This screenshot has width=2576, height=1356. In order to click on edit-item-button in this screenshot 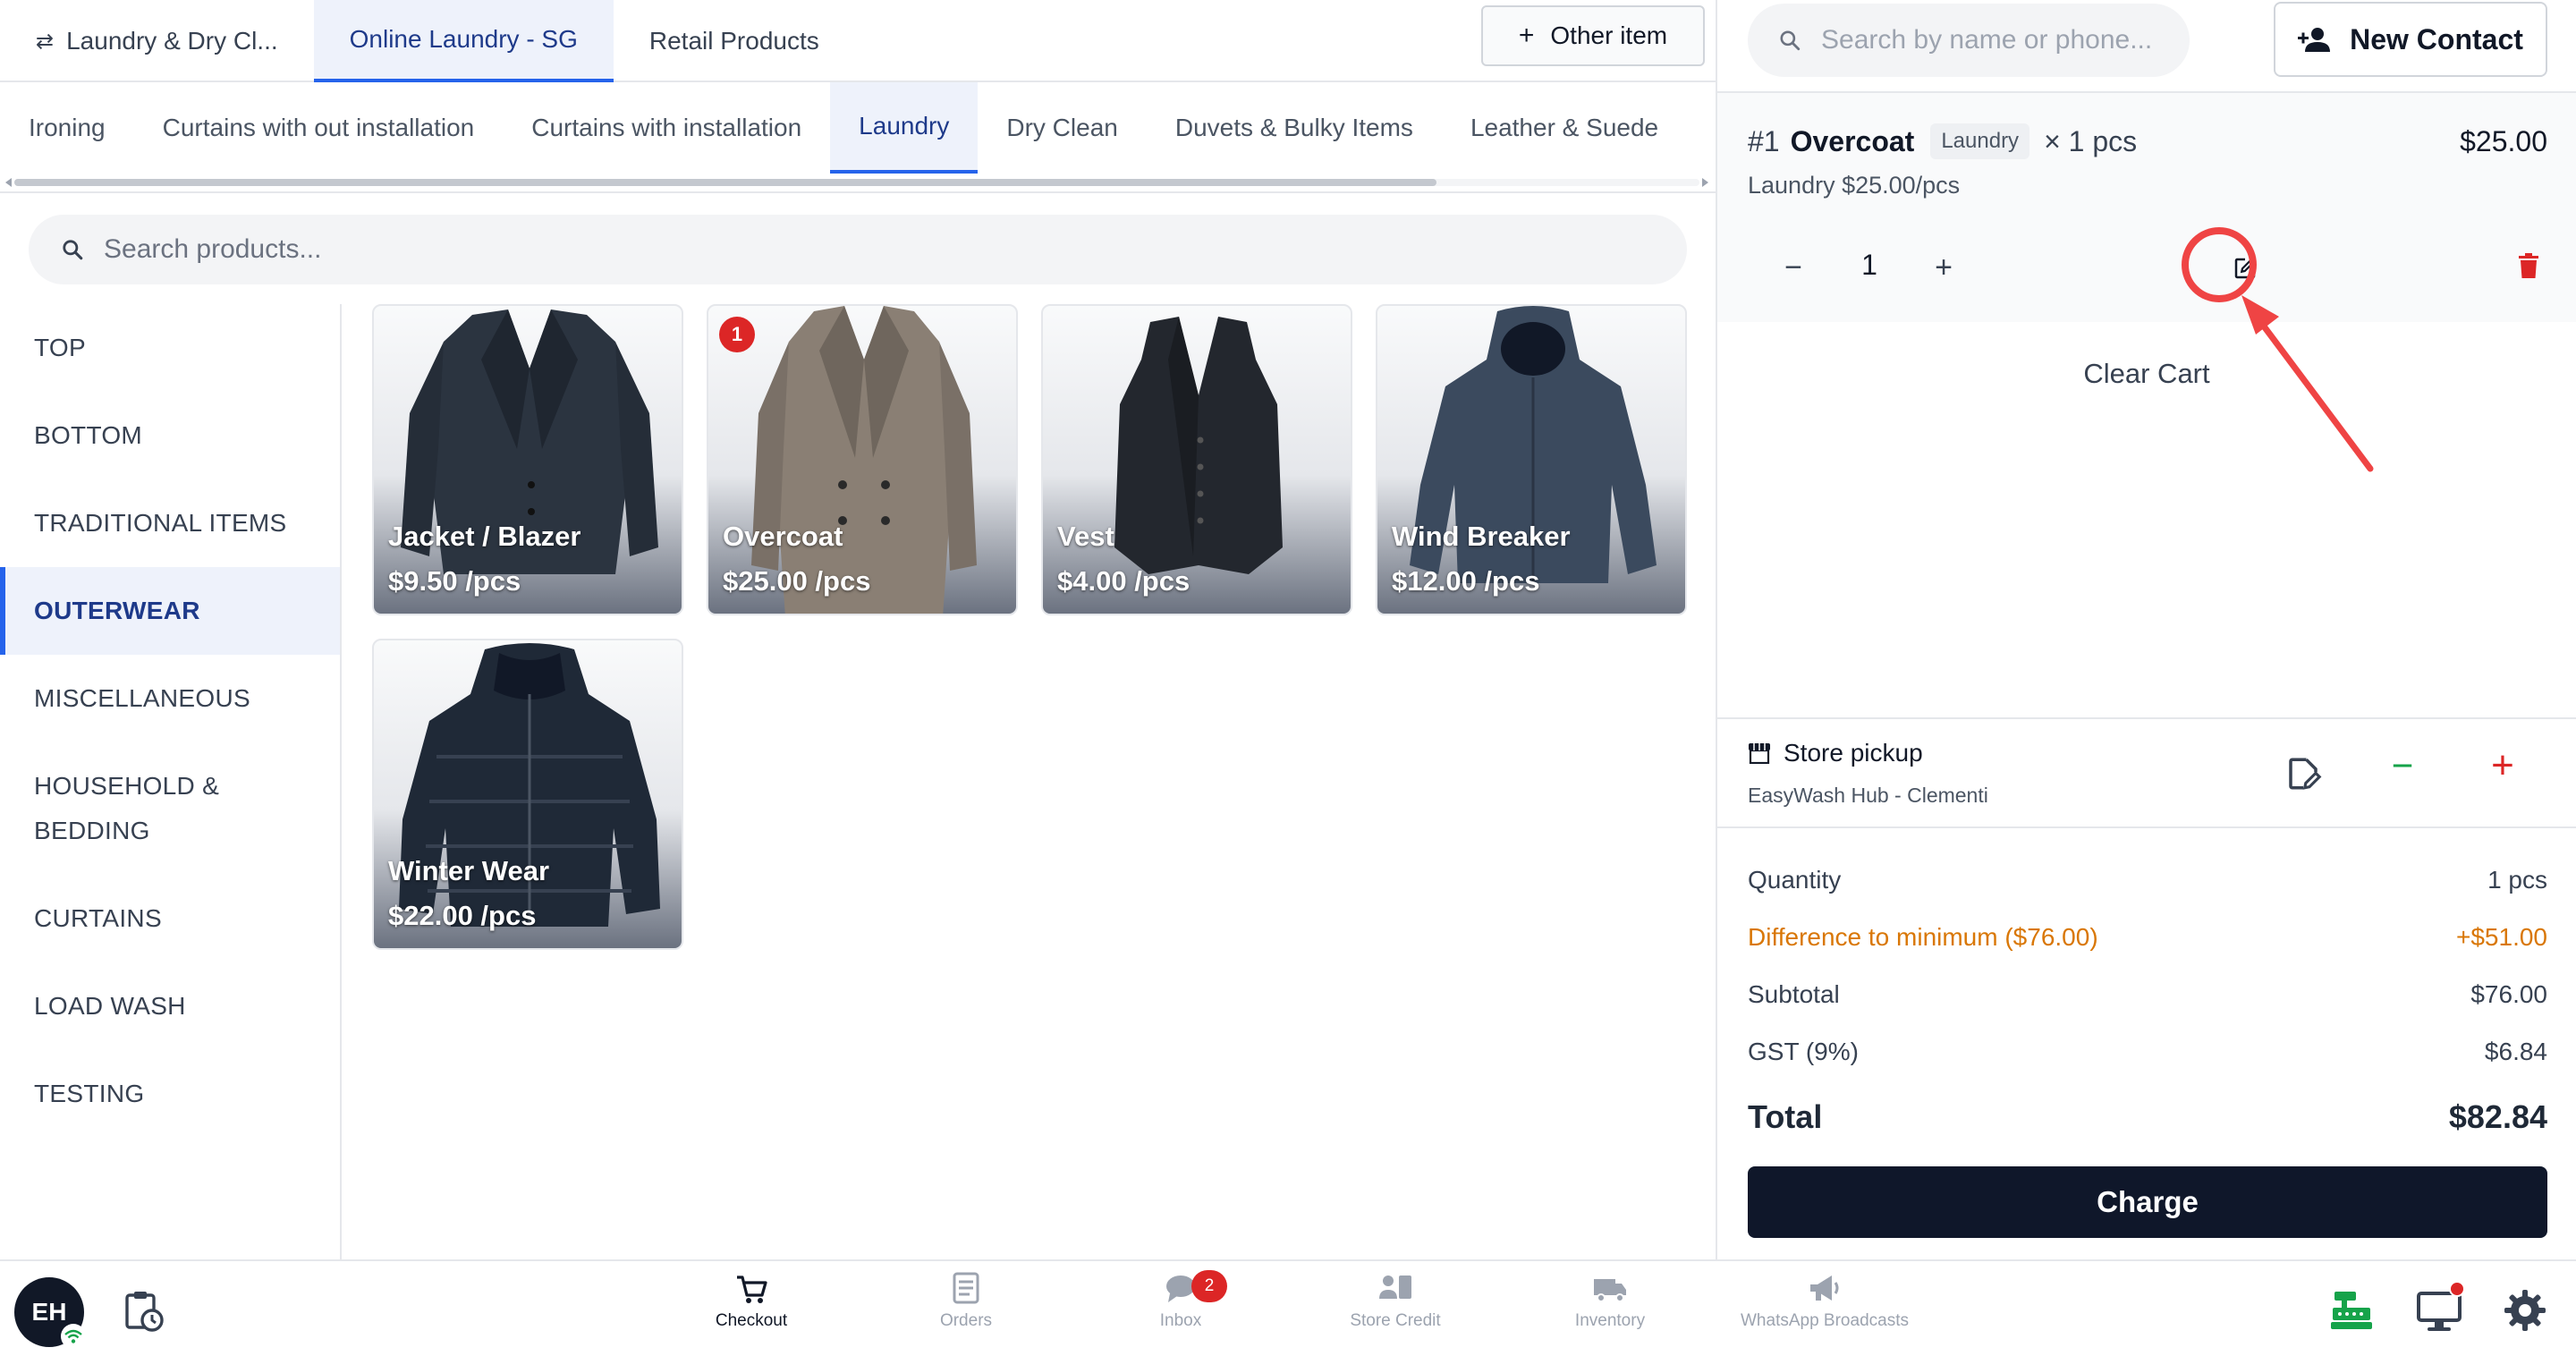, I will do `click(2245, 268)`.